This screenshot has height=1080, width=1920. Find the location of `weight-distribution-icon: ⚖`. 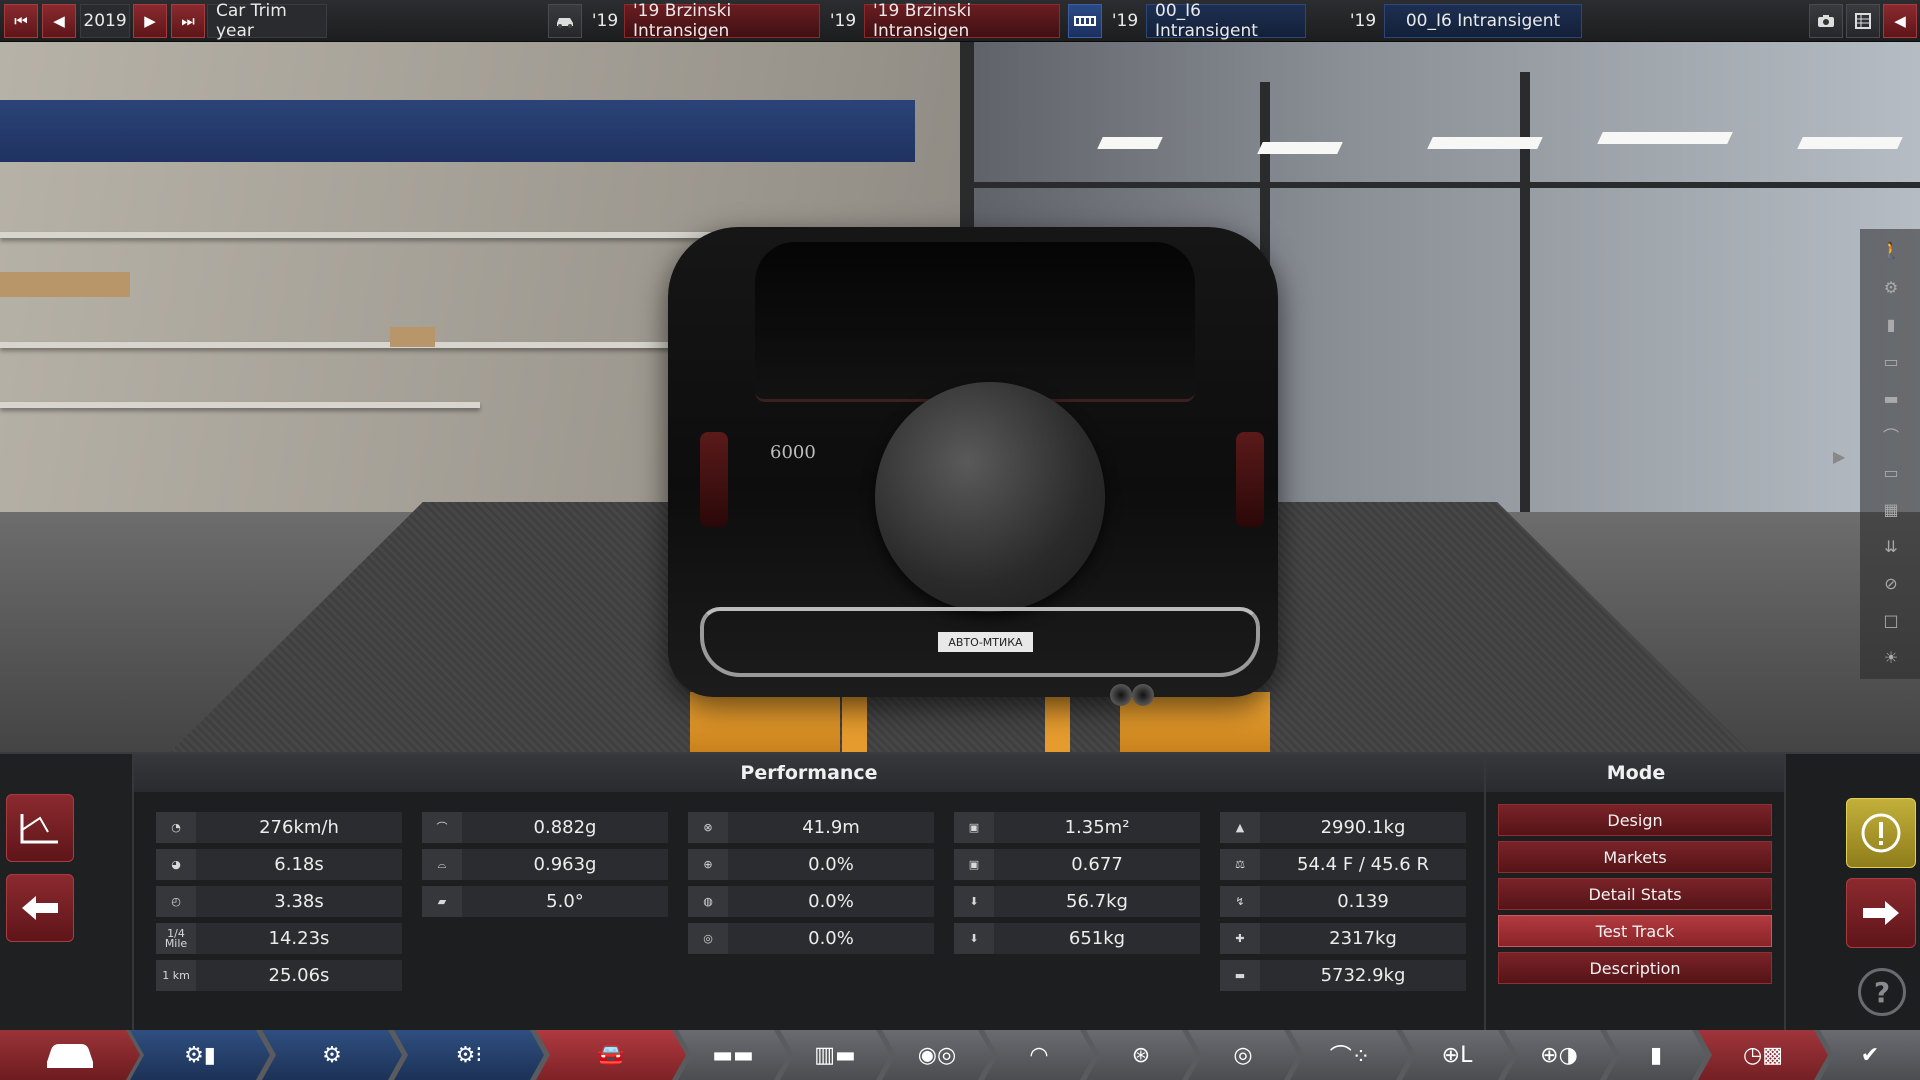

weight-distribution-icon: ⚖ is located at coordinates (1240, 864).